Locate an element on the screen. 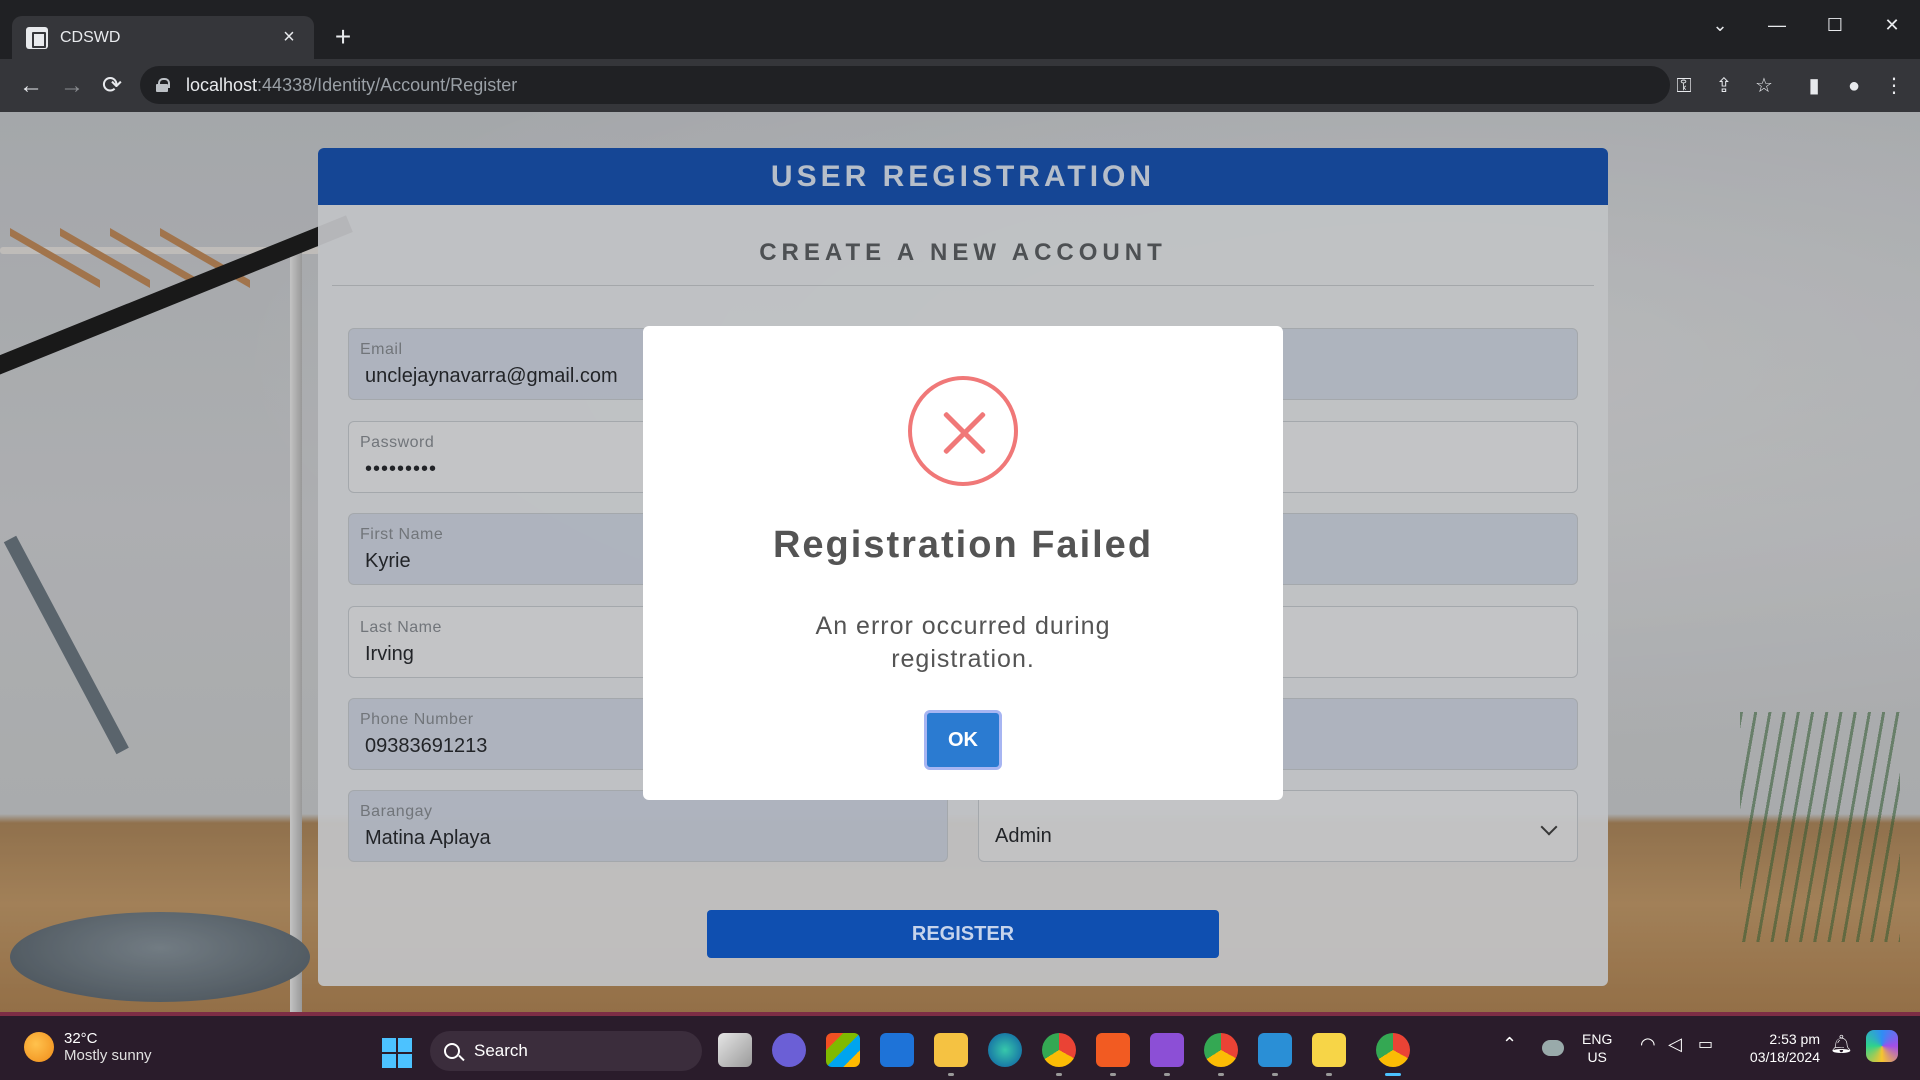  bookmark-star-icon: ☆ is located at coordinates (1764, 86).